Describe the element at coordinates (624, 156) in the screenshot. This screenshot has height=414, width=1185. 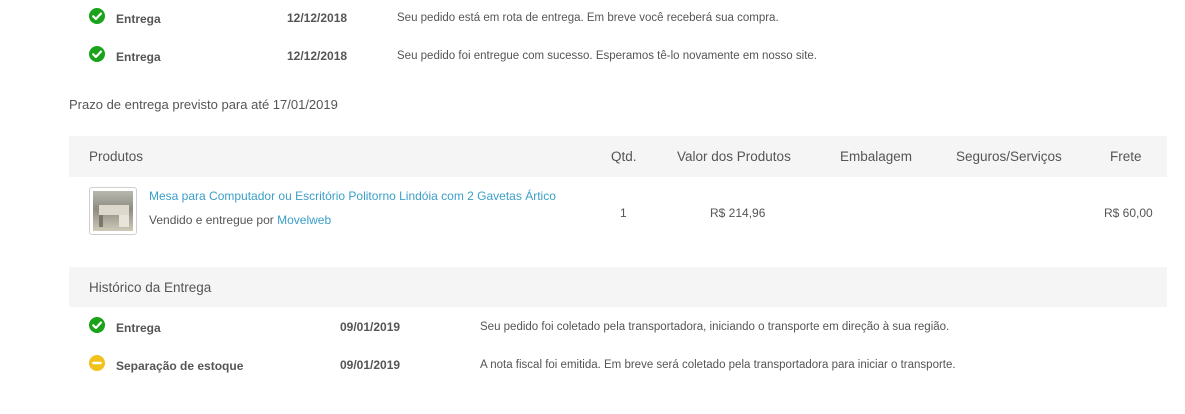
I see `col-header-qtd: Qtd.` at that location.